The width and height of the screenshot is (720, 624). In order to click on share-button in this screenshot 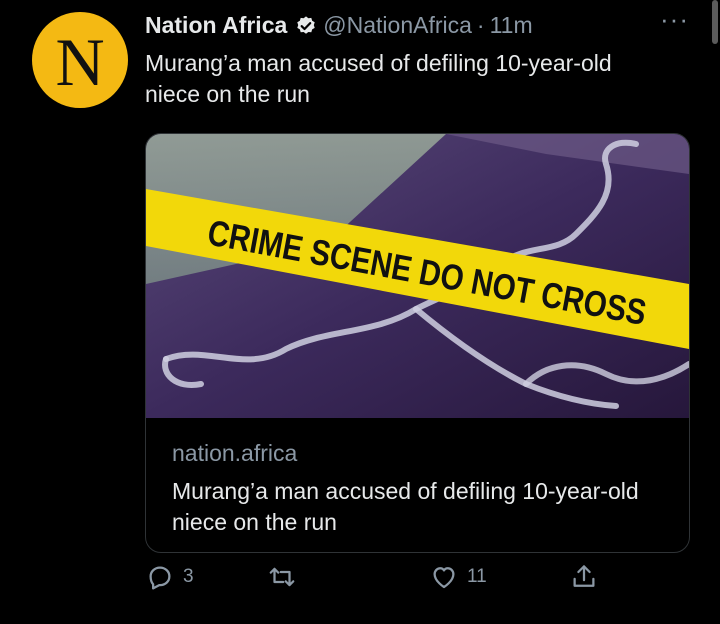, I will do `click(584, 577)`.